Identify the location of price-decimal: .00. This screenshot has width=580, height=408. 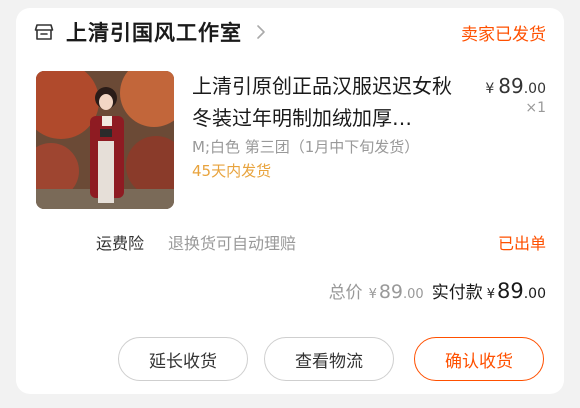
(534, 89).